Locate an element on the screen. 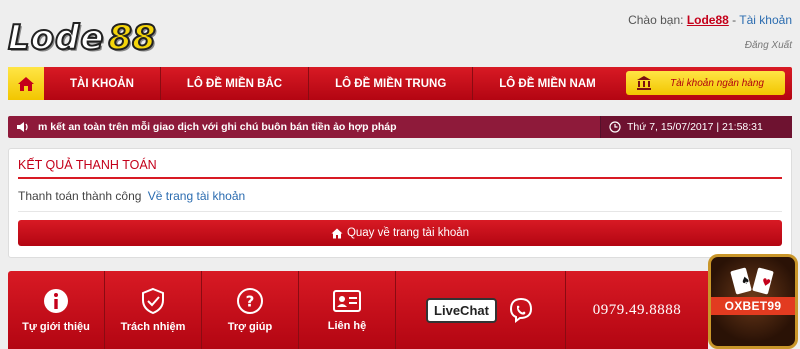 The height and width of the screenshot is (349, 800). bank-account-button: Tài khoản ngân hàng is located at coordinates (705, 83).